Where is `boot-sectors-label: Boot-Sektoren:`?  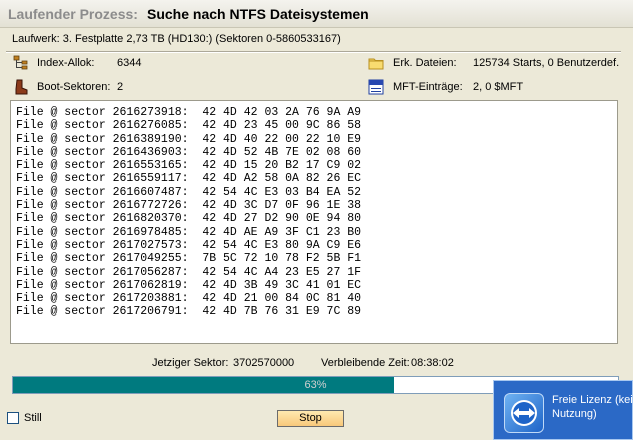
boot-sectors-label: Boot-Sektoren: is located at coordinates (74, 87).